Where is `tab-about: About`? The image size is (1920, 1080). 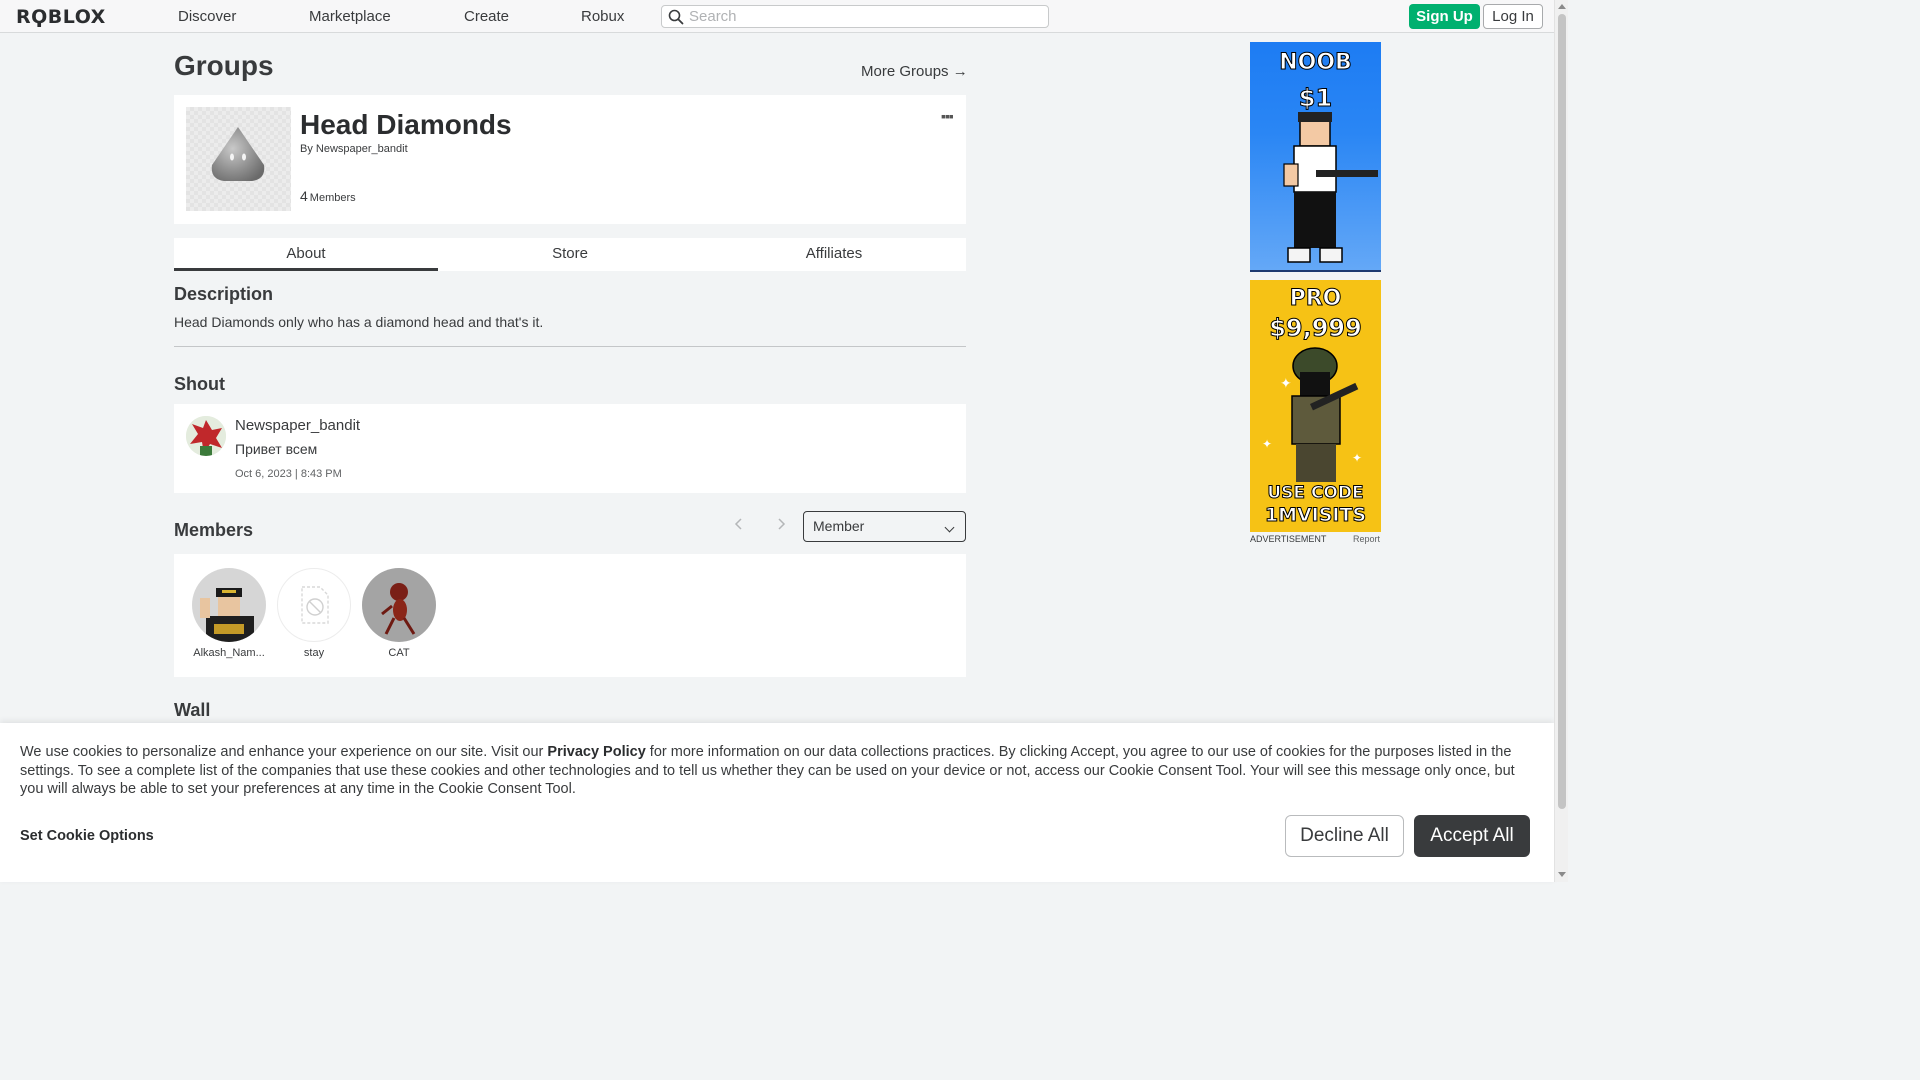 tab-about: About is located at coordinates (306, 254).